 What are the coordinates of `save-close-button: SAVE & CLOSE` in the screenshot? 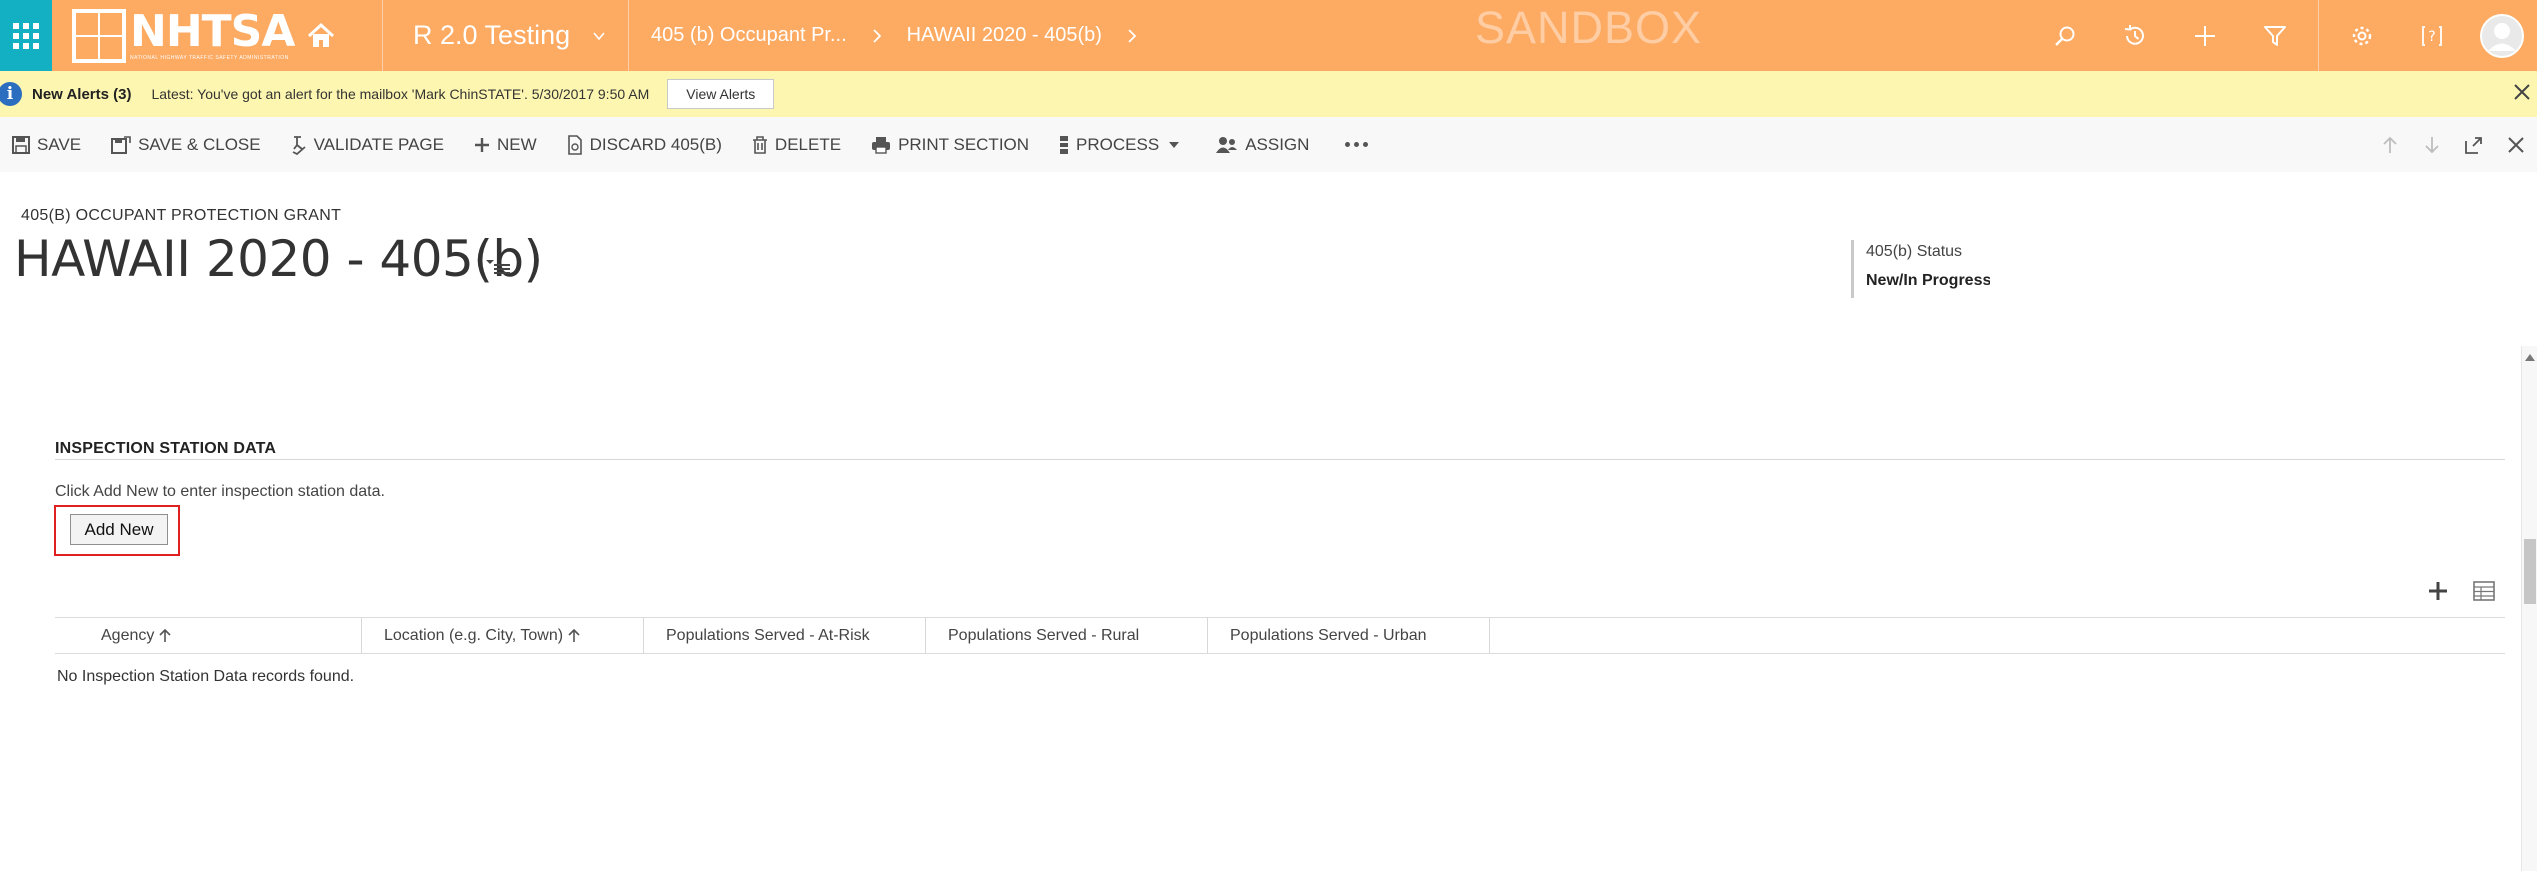 It's located at (186, 144).